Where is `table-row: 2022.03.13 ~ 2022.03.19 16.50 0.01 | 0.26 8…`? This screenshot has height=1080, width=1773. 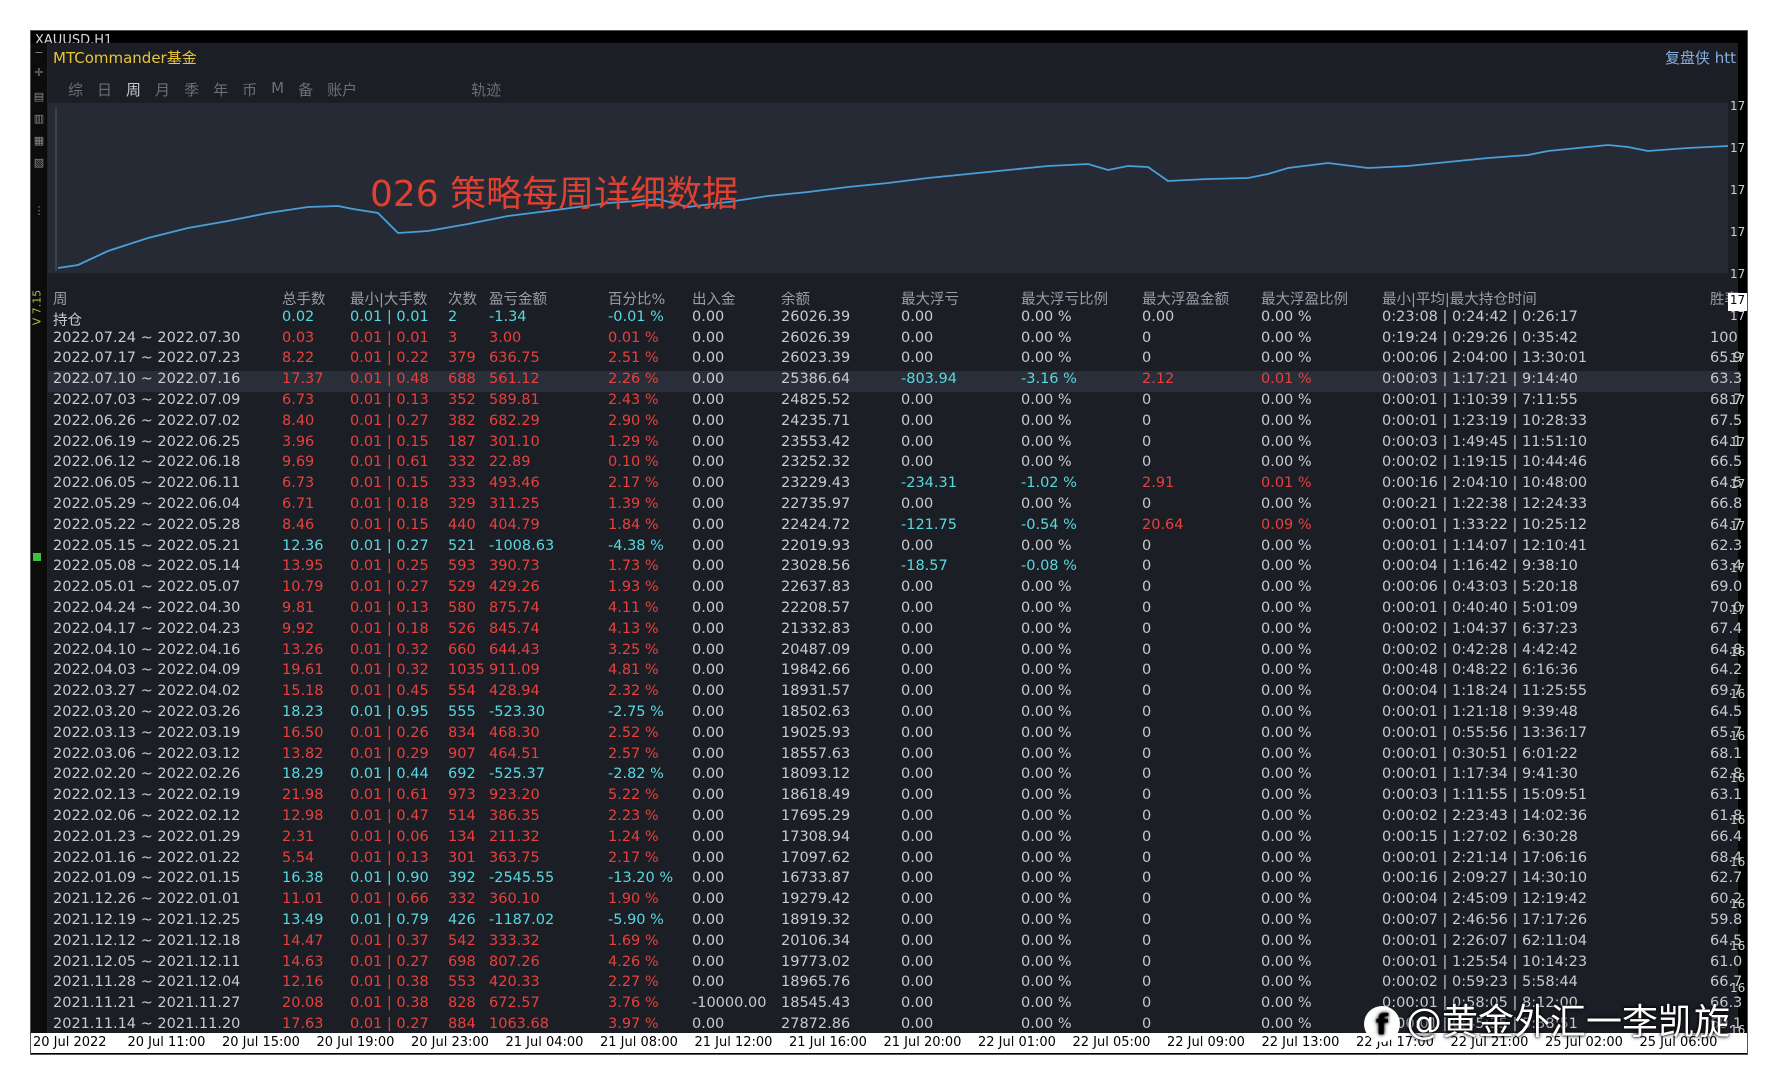
table-row: 2022.03.13 ~ 2022.03.19 16.50 0.01 | 0.26 8… is located at coordinates (895, 735).